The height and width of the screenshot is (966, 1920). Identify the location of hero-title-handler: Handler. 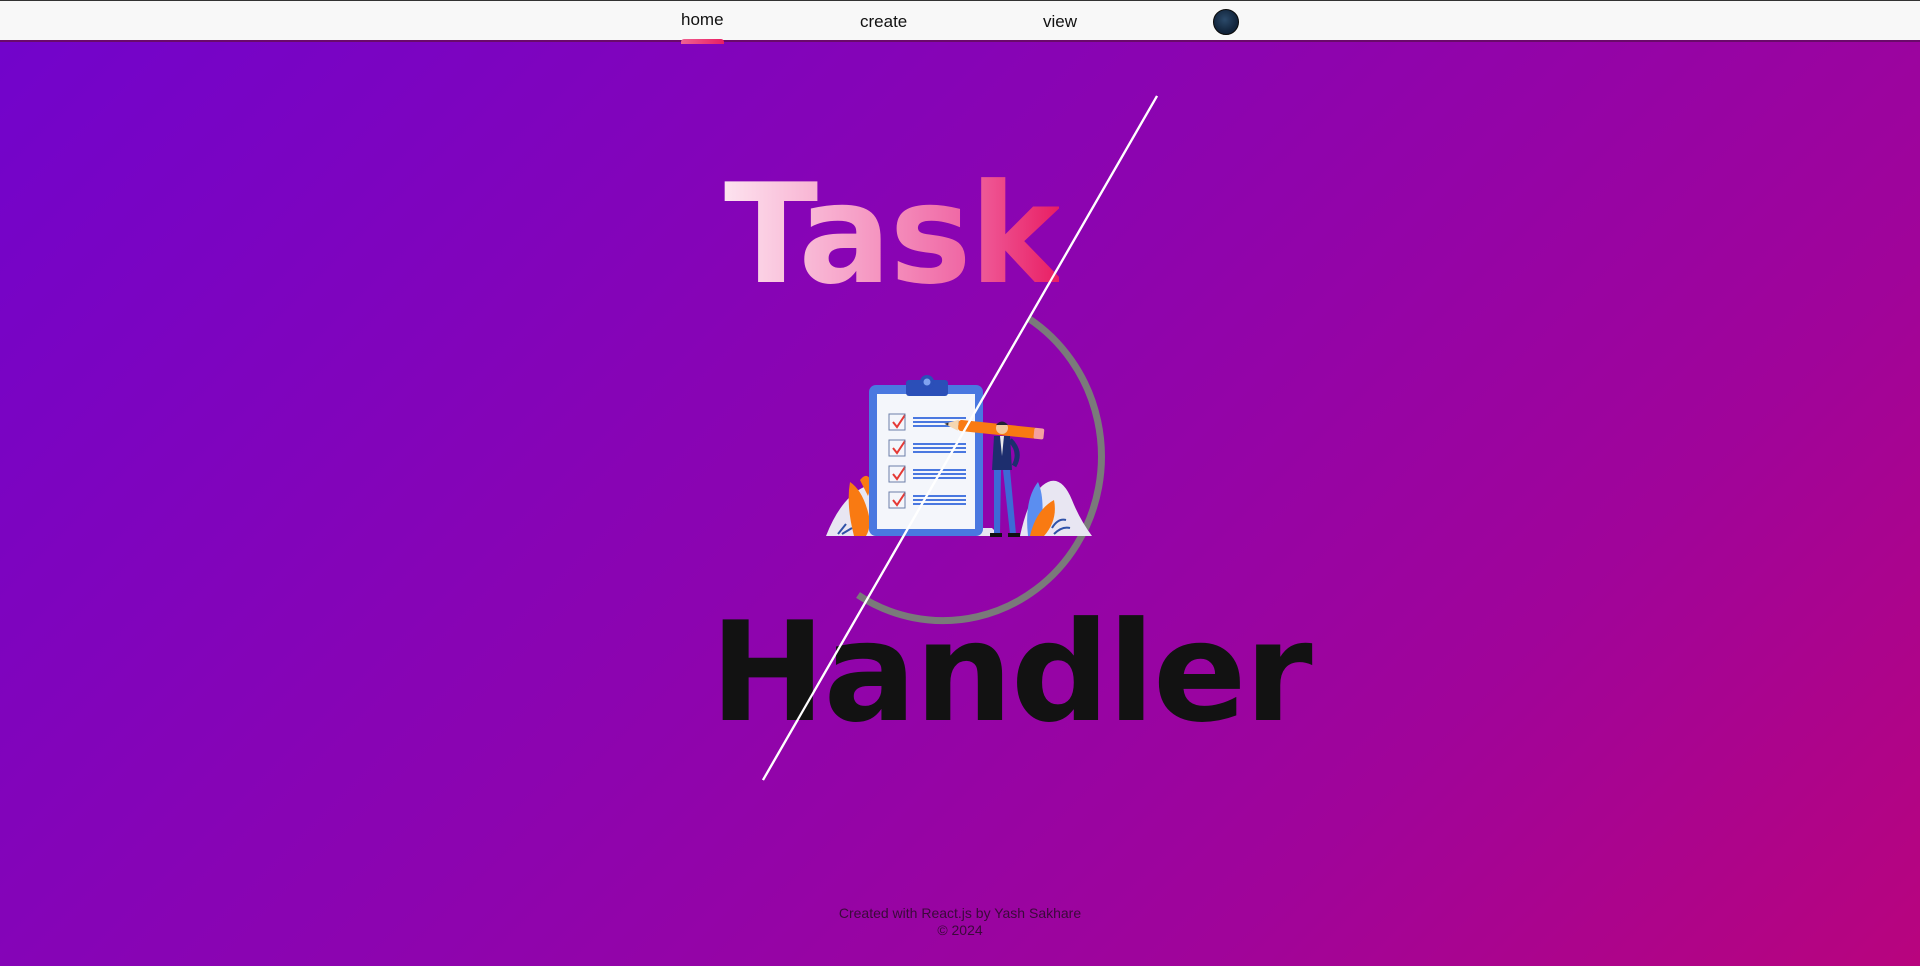
(1011, 672).